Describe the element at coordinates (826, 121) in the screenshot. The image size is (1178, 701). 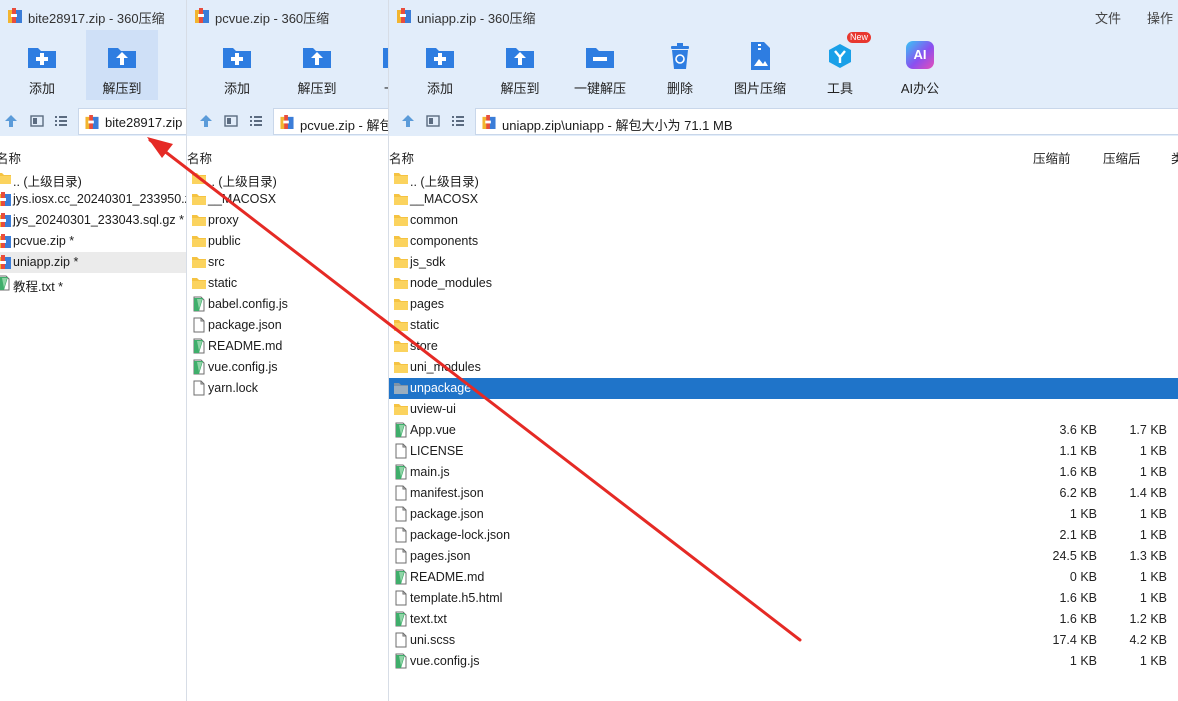
I see `address-bar: uniapp.zip\uniapp - 解包大小为 71.1 MB` at that location.